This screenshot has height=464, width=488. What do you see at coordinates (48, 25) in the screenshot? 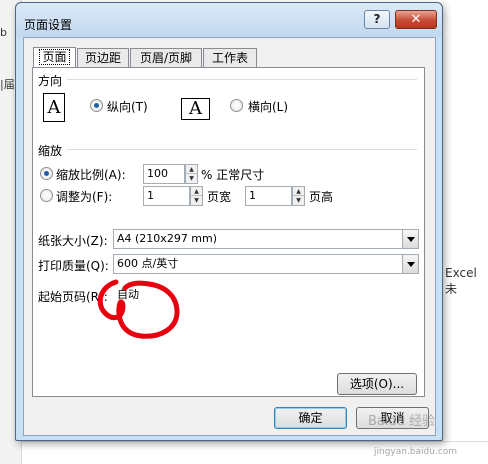
I see `dialog-title: 页面设置` at bounding box center [48, 25].